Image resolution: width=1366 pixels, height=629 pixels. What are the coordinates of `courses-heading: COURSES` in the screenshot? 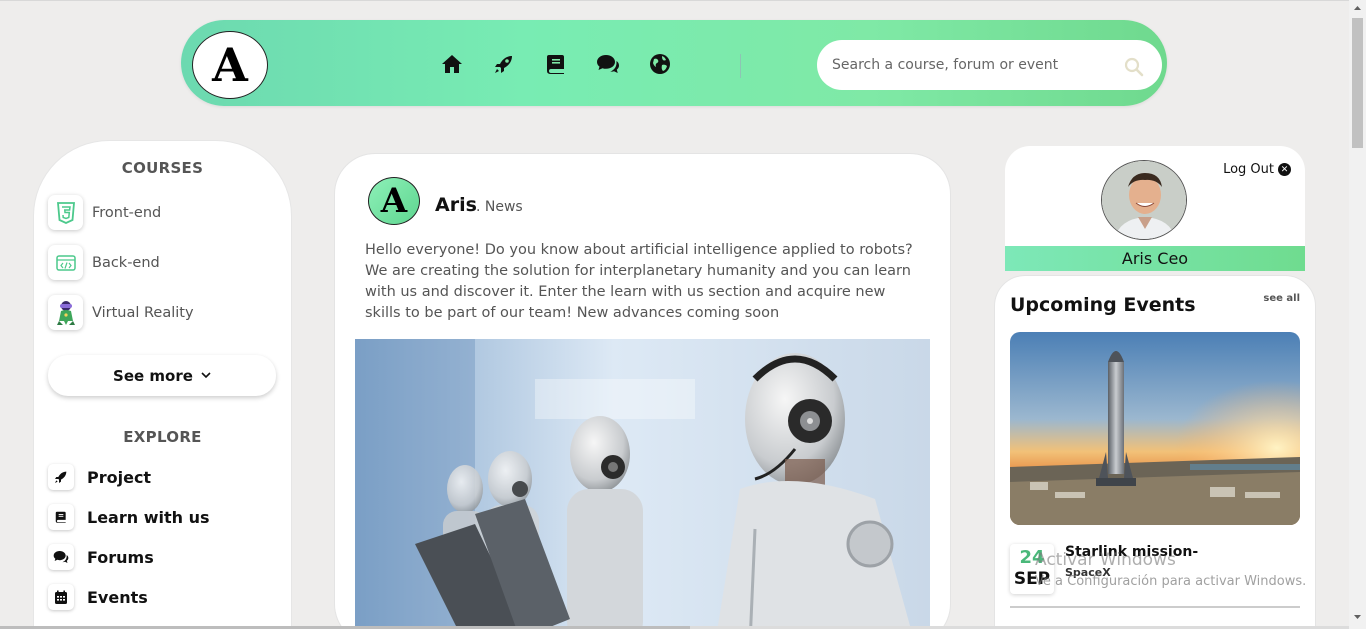 It's located at (162, 168).